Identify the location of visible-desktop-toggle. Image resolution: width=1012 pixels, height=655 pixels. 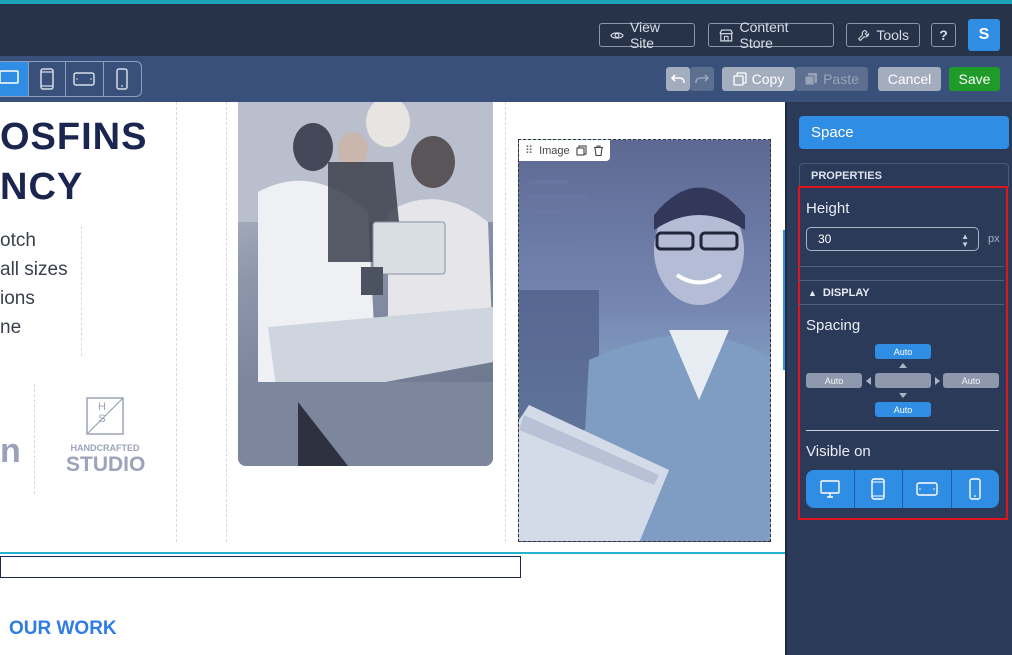
(830, 489).